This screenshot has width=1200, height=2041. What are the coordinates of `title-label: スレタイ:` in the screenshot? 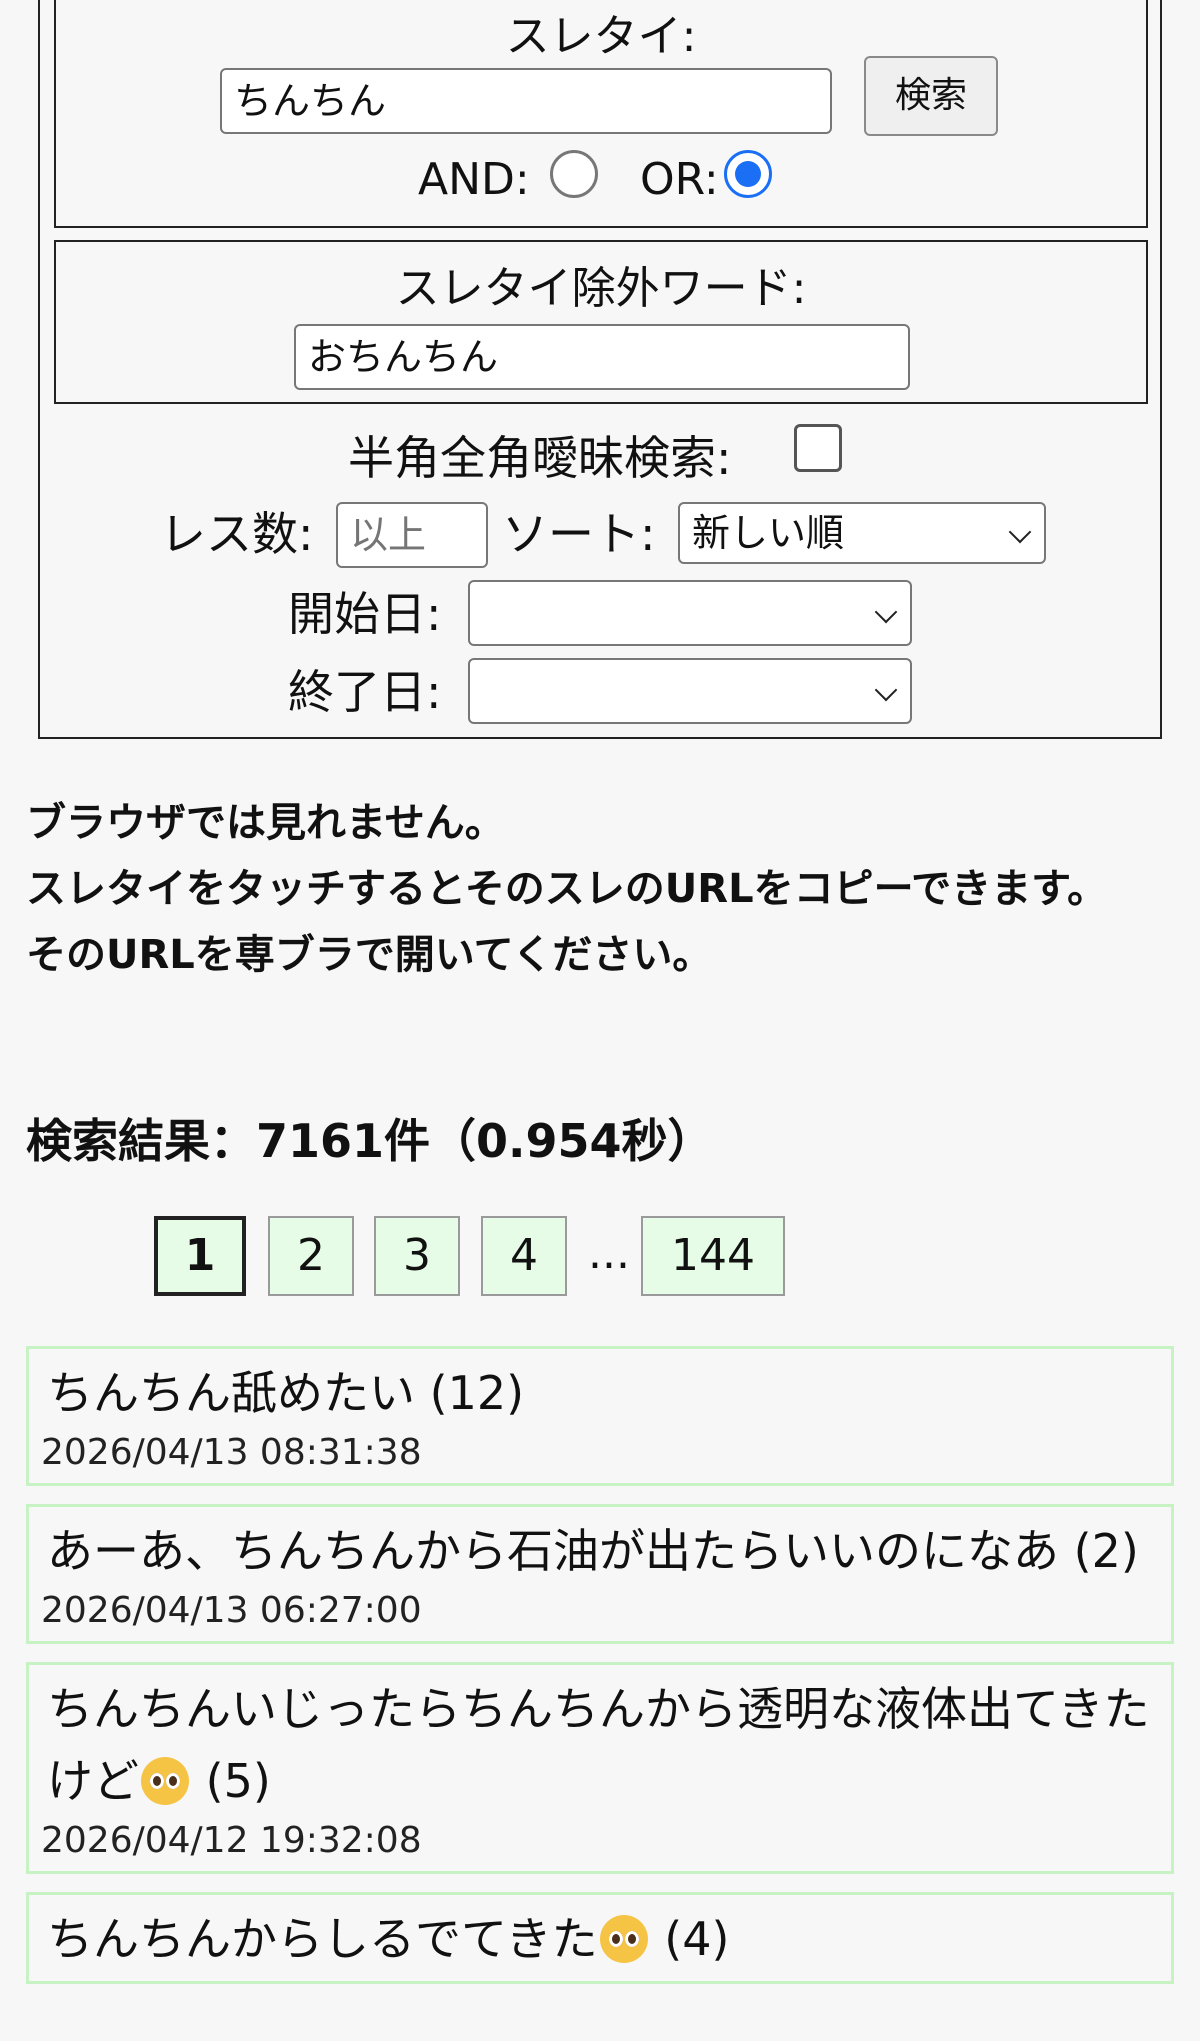 It's located at (601, 36).